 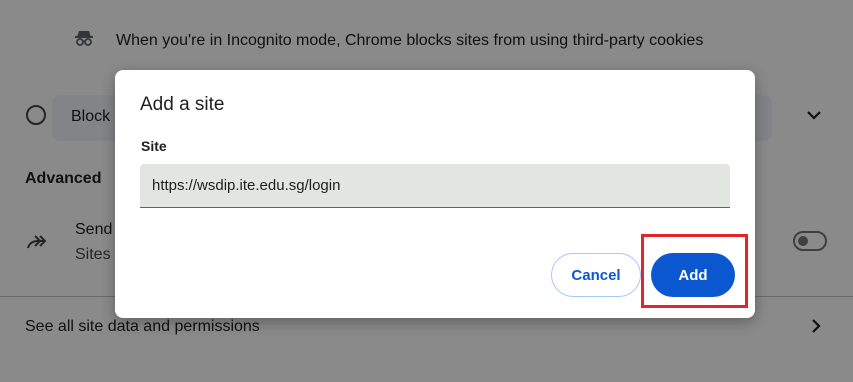 I want to click on cancel-button: Cancel, so click(x=596, y=275).